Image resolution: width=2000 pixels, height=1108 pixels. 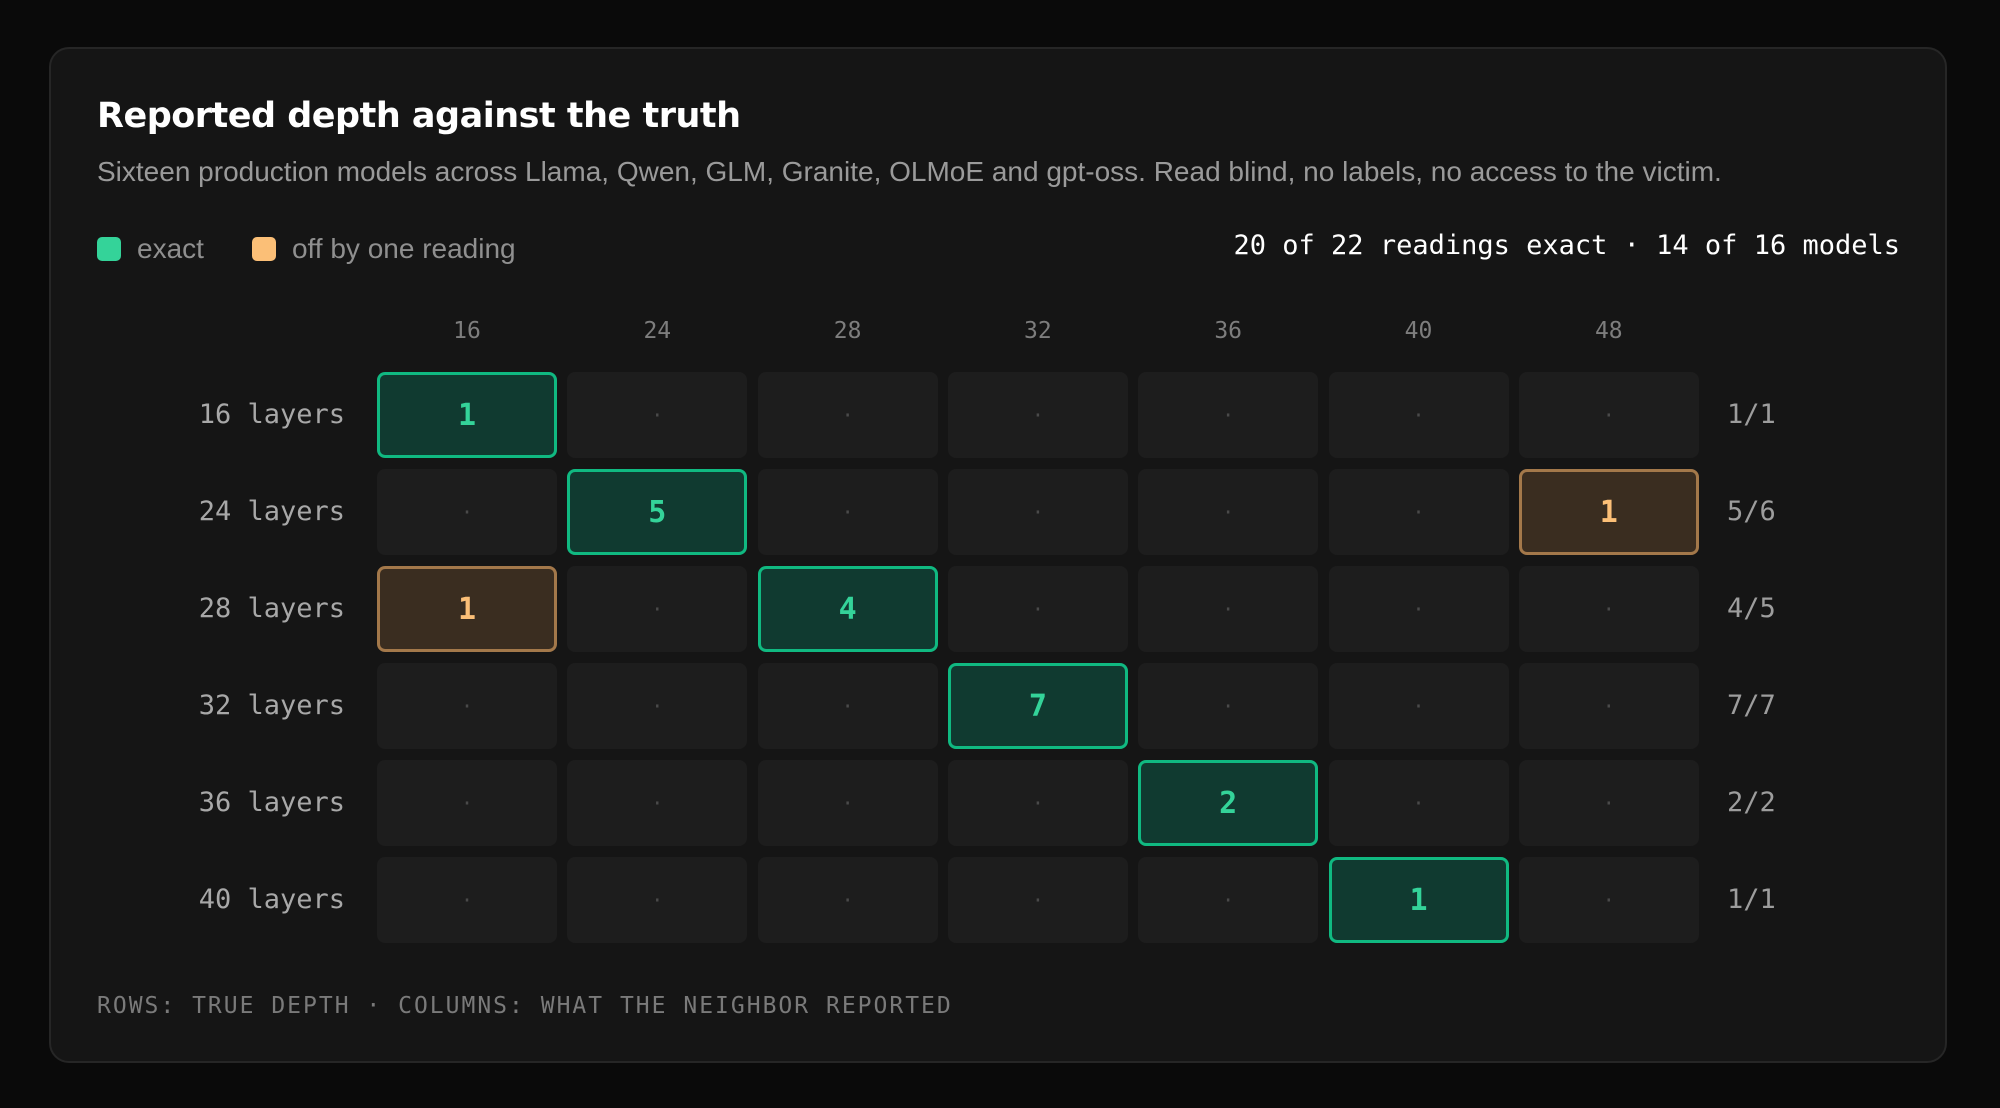 I want to click on legend-swatch-off-by-one, so click(x=263, y=249).